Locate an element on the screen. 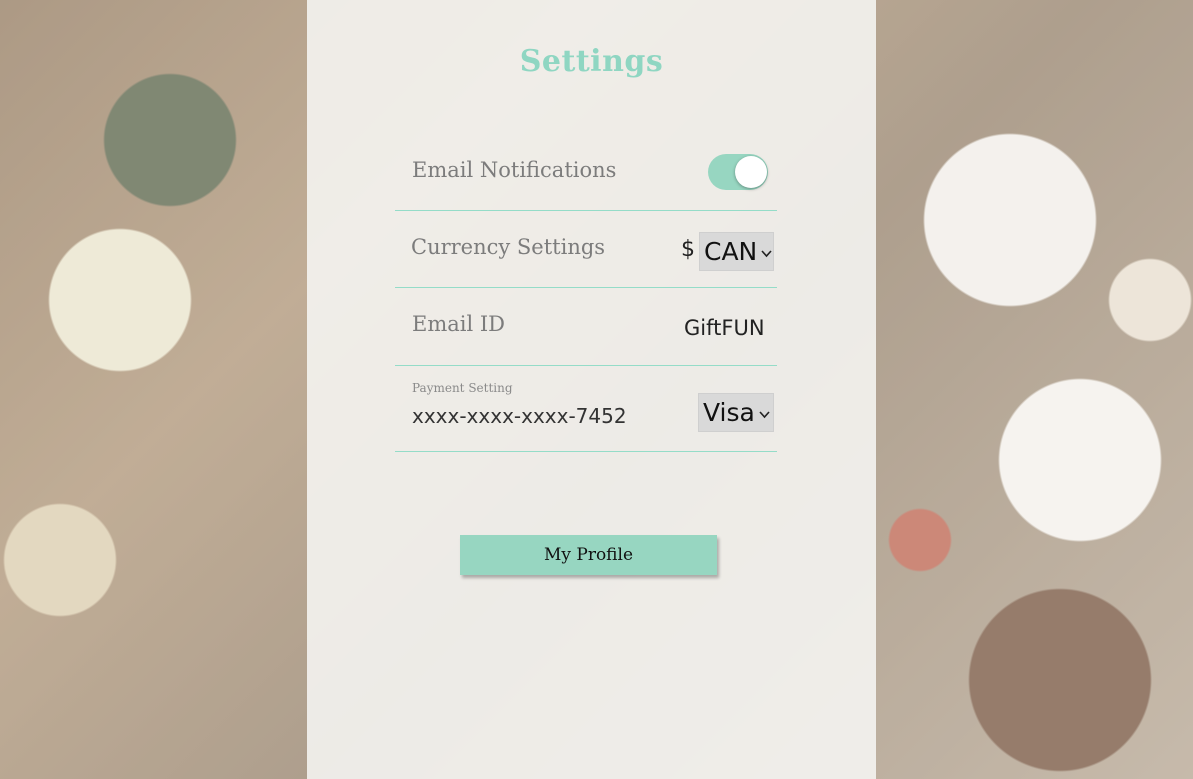 The height and width of the screenshot is (779, 1193). currency-select: CAN is located at coordinates (736, 251).